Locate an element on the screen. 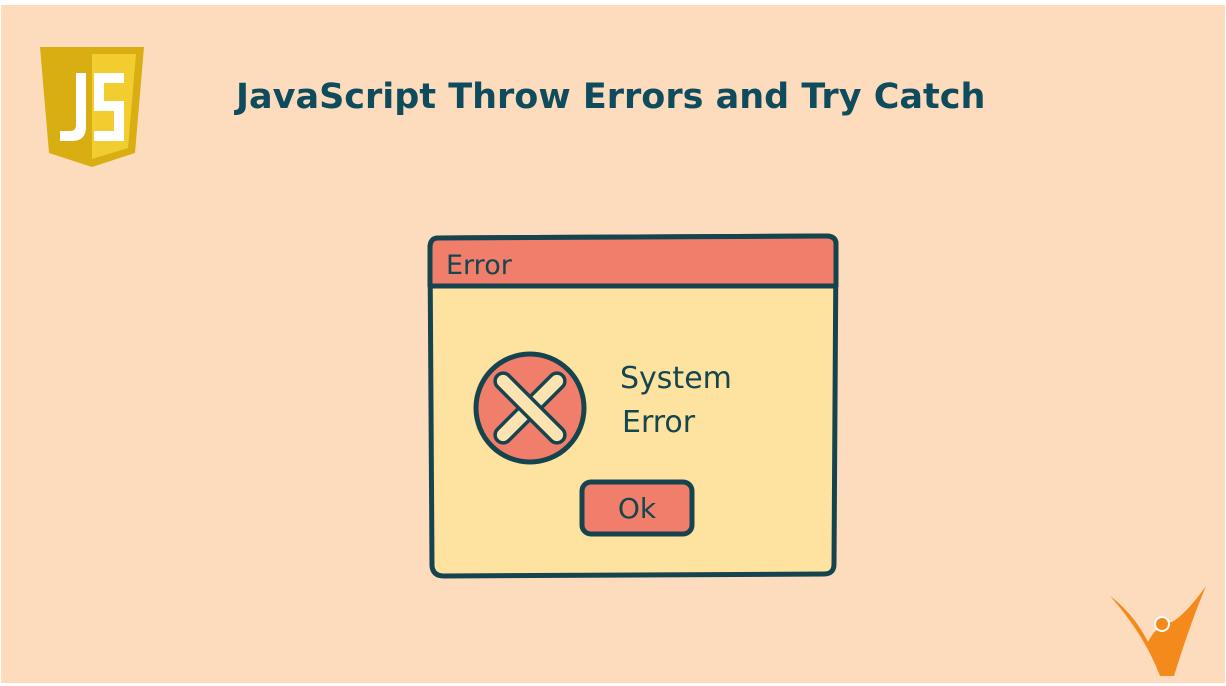 The image size is (1226, 686). brand-person-dot is located at coordinates (1162, 624).